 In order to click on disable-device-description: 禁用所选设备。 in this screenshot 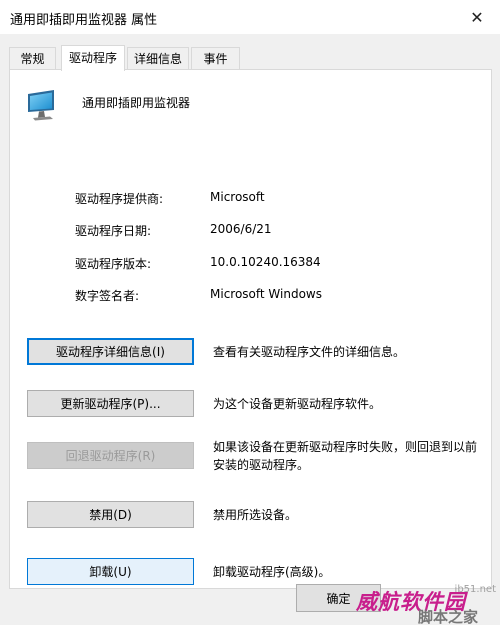, I will do `click(255, 515)`.